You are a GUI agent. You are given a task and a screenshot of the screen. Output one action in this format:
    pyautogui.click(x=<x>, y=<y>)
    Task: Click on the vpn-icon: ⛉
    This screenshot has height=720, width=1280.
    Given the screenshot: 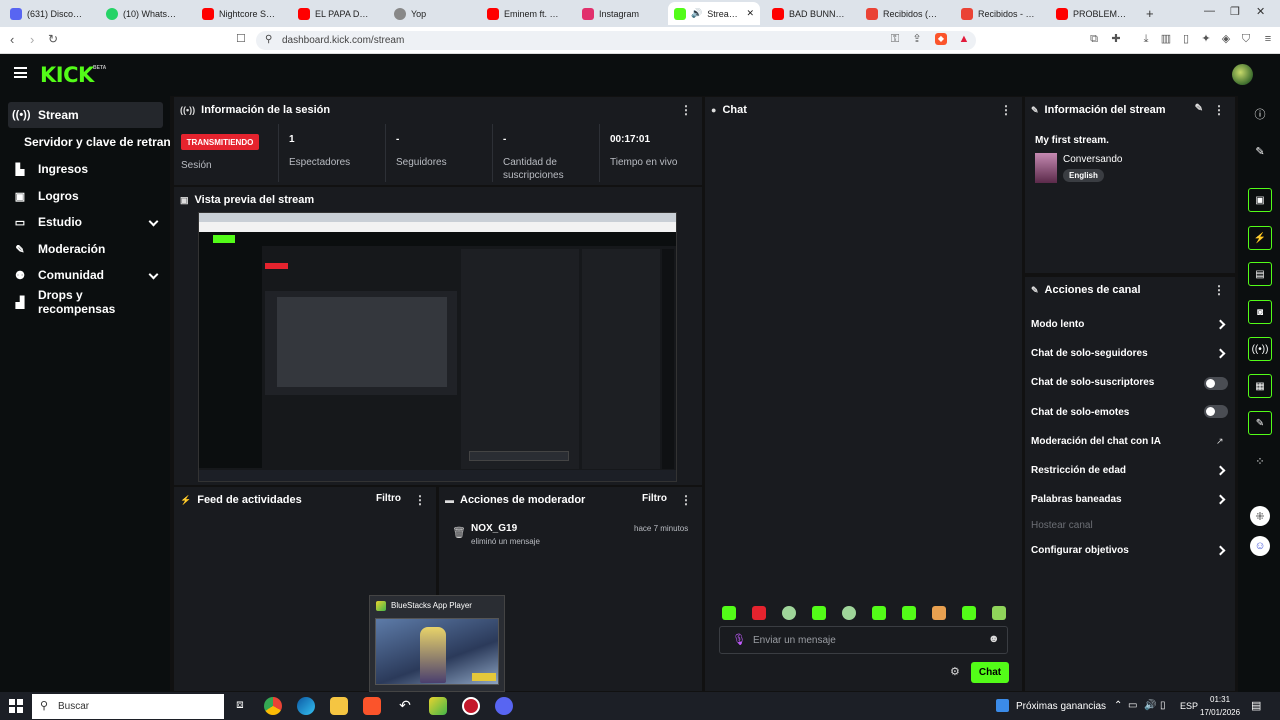 What is the action you would take?
    pyautogui.click(x=1246, y=39)
    